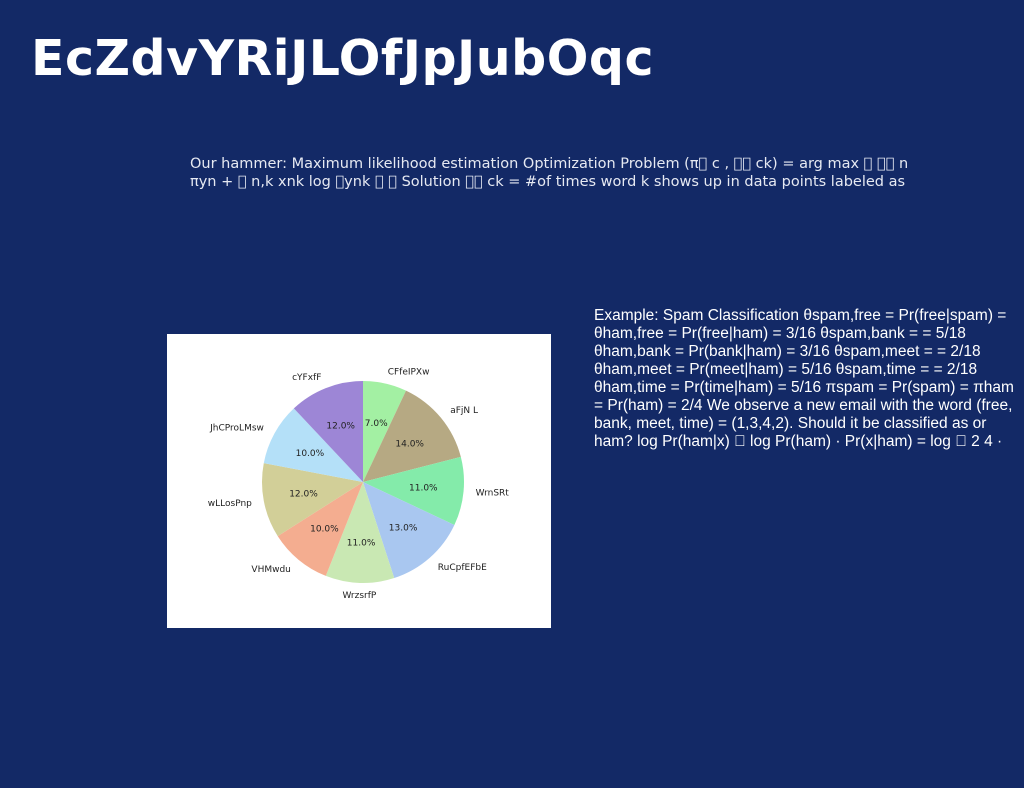 The height and width of the screenshot is (788, 1024). What do you see at coordinates (363, 482) in the screenshot?
I see `pie-slices` at bounding box center [363, 482].